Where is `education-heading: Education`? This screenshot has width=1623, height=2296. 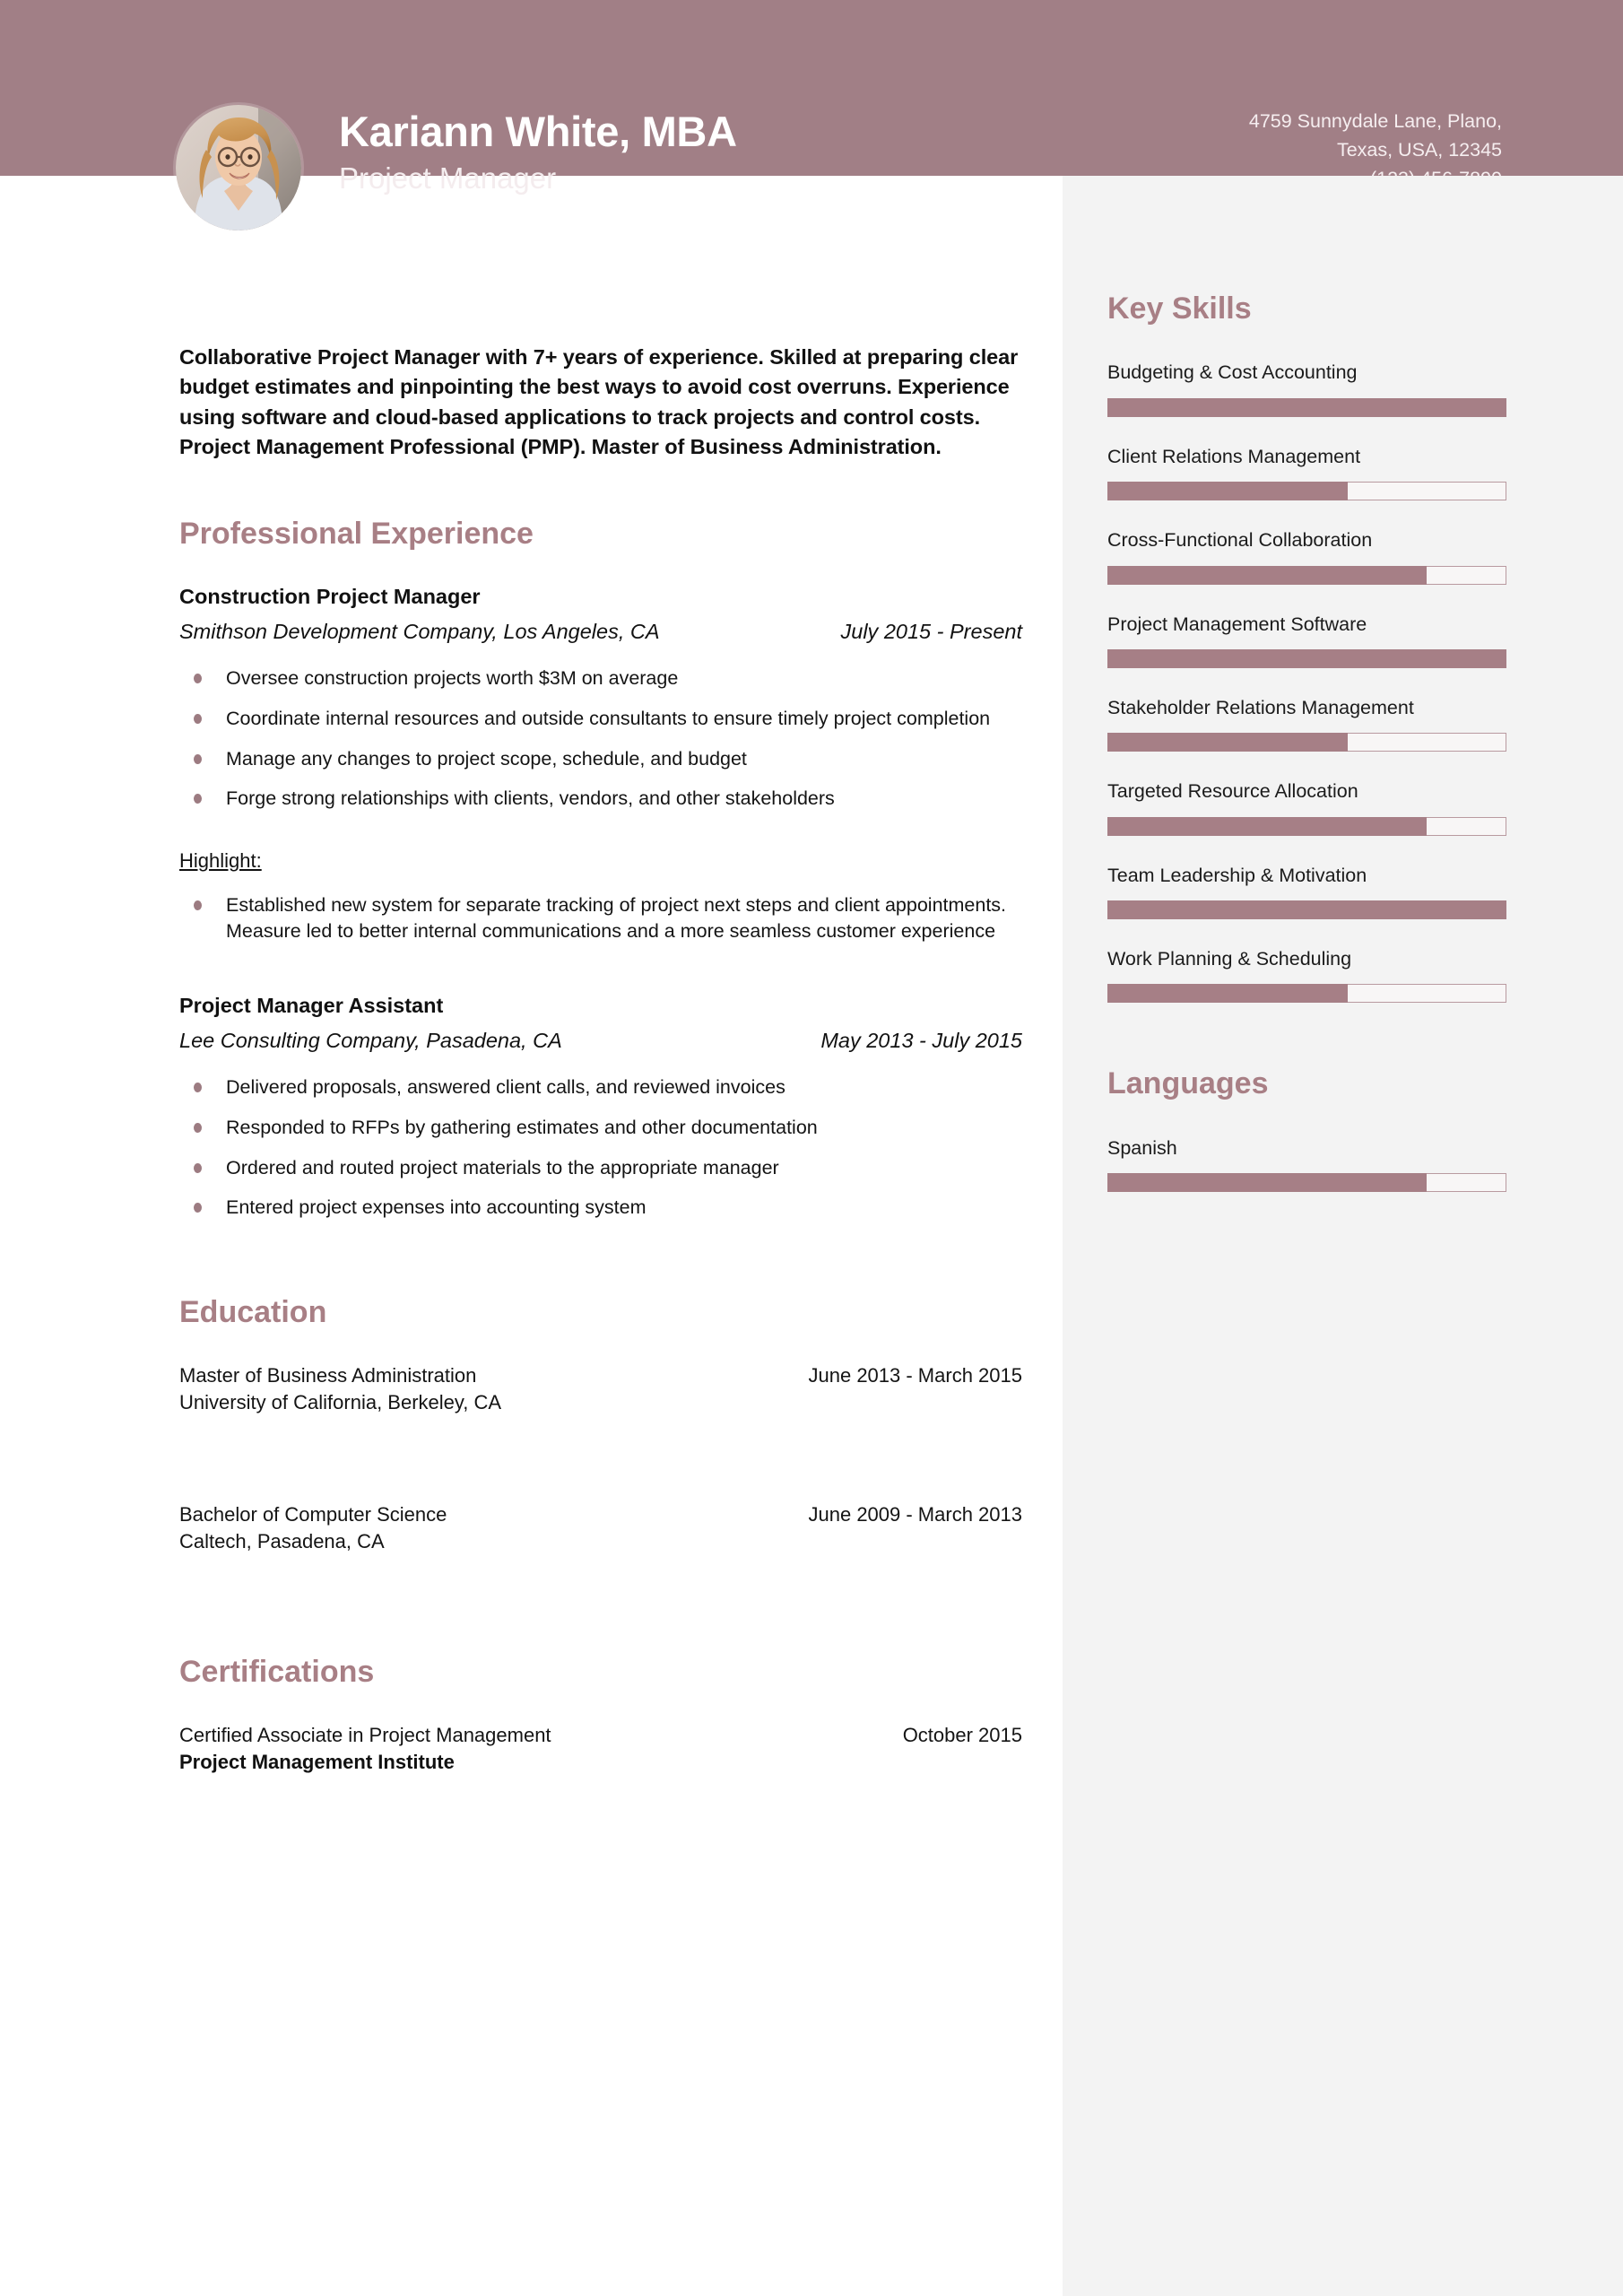 education-heading: Education is located at coordinates (253, 1312).